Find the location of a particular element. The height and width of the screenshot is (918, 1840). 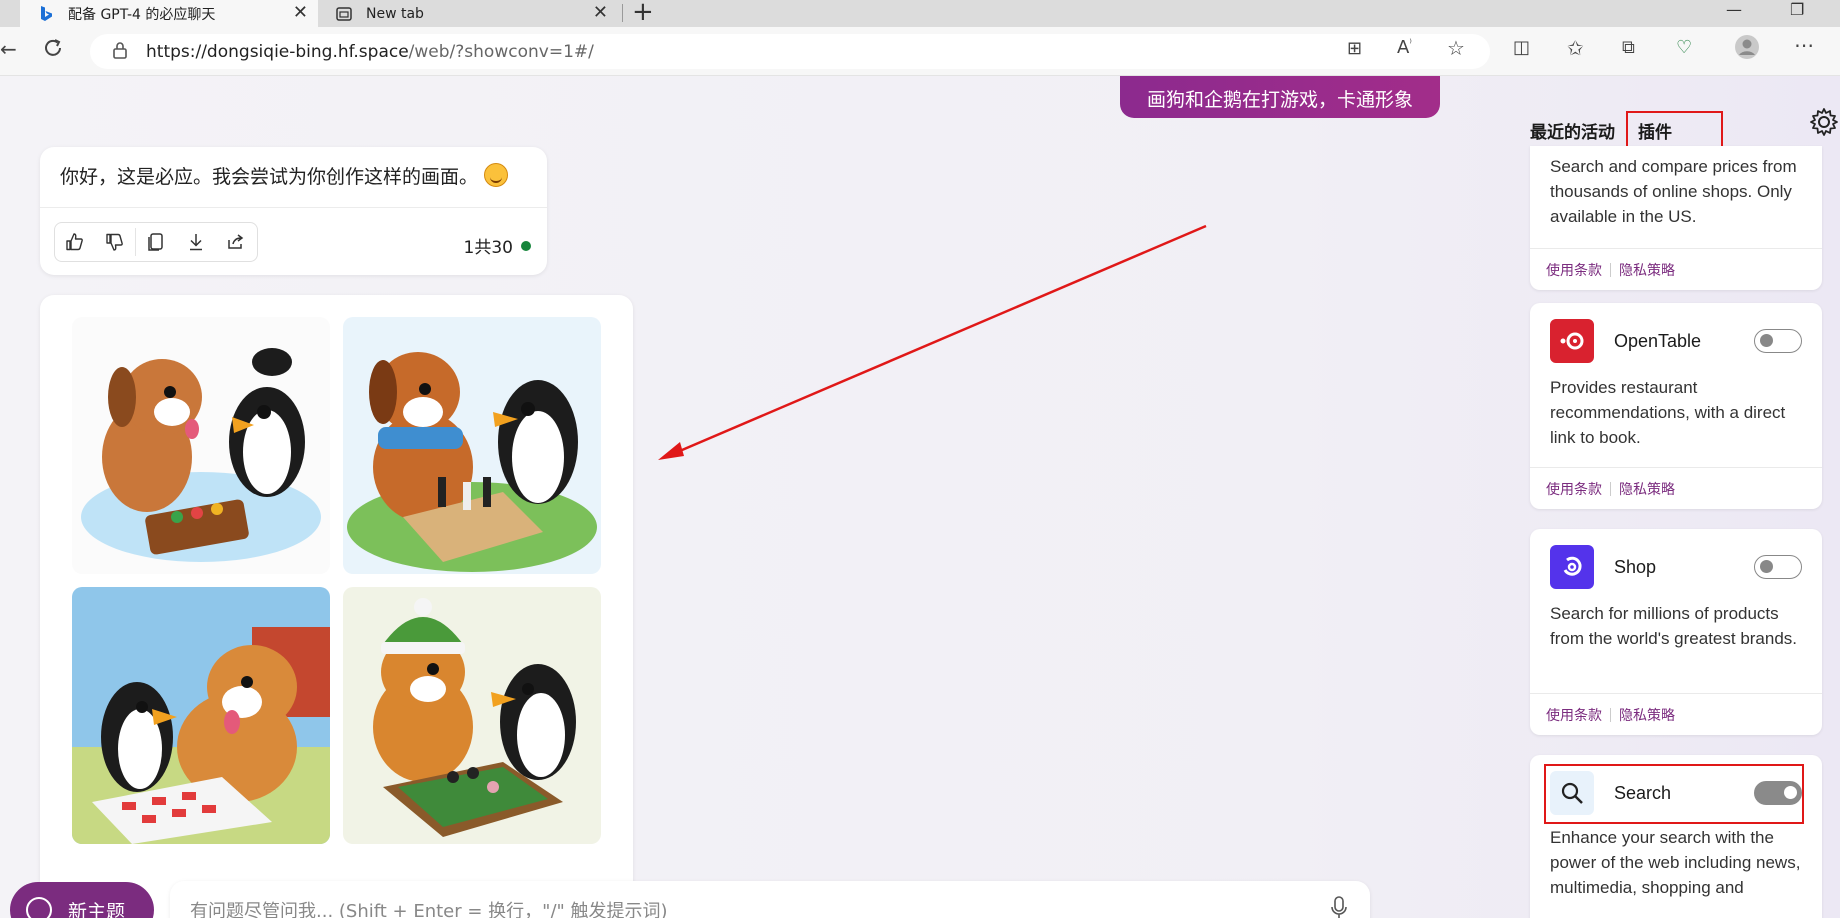

thumbs-up-icon is located at coordinates (75, 242).